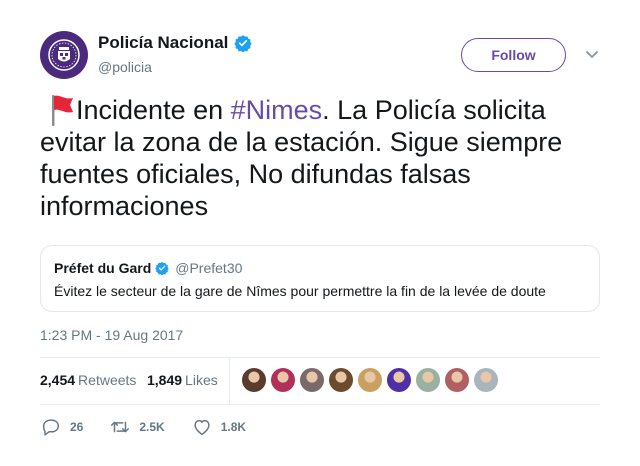  What do you see at coordinates (62, 110) in the screenshot?
I see `red-flag-icon` at bounding box center [62, 110].